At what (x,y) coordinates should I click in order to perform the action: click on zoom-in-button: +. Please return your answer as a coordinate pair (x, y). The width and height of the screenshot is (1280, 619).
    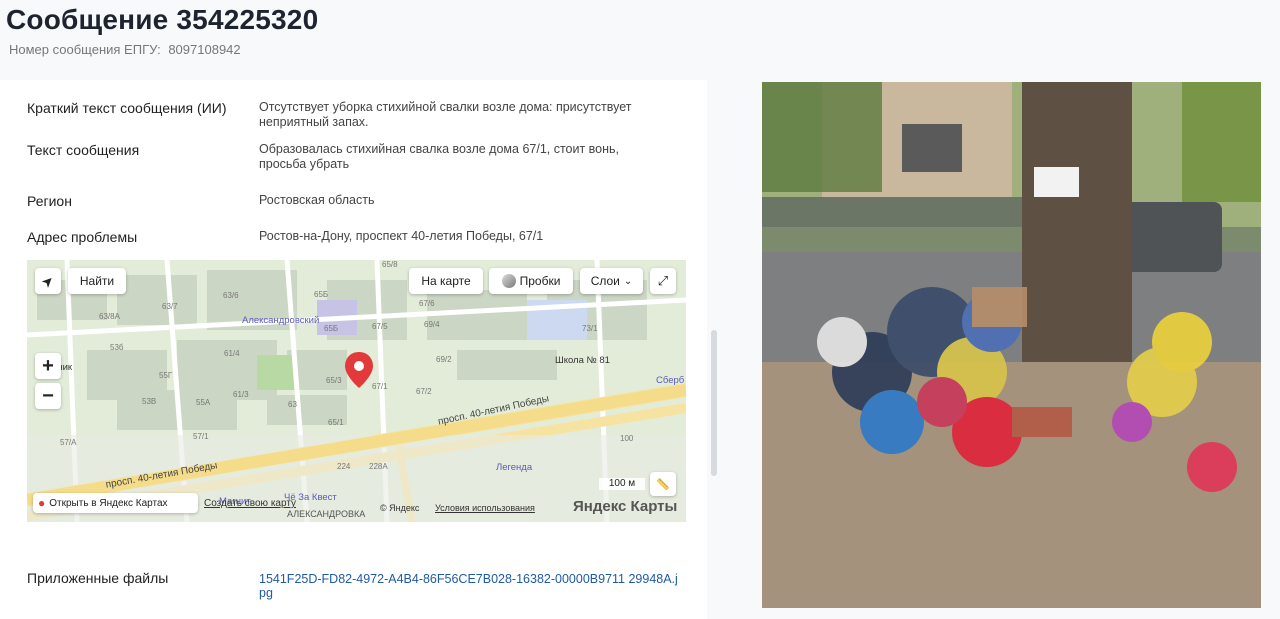
    Looking at the image, I should click on (48, 366).